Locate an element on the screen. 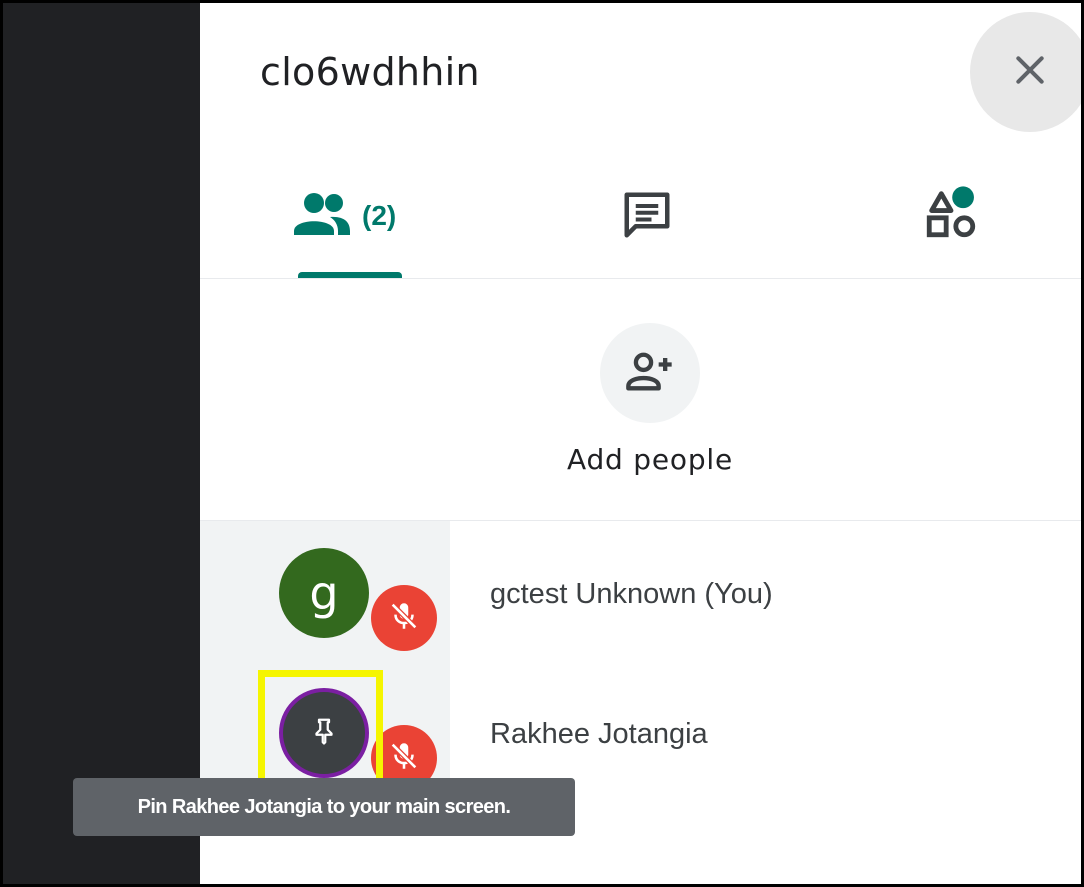  pin-tooltip: Pin Rakhee Jotangia to your main screen. is located at coordinates (324, 807).